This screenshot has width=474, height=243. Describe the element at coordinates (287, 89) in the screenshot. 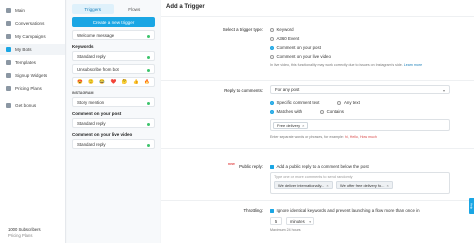

I see `select-value: For any post` at that location.